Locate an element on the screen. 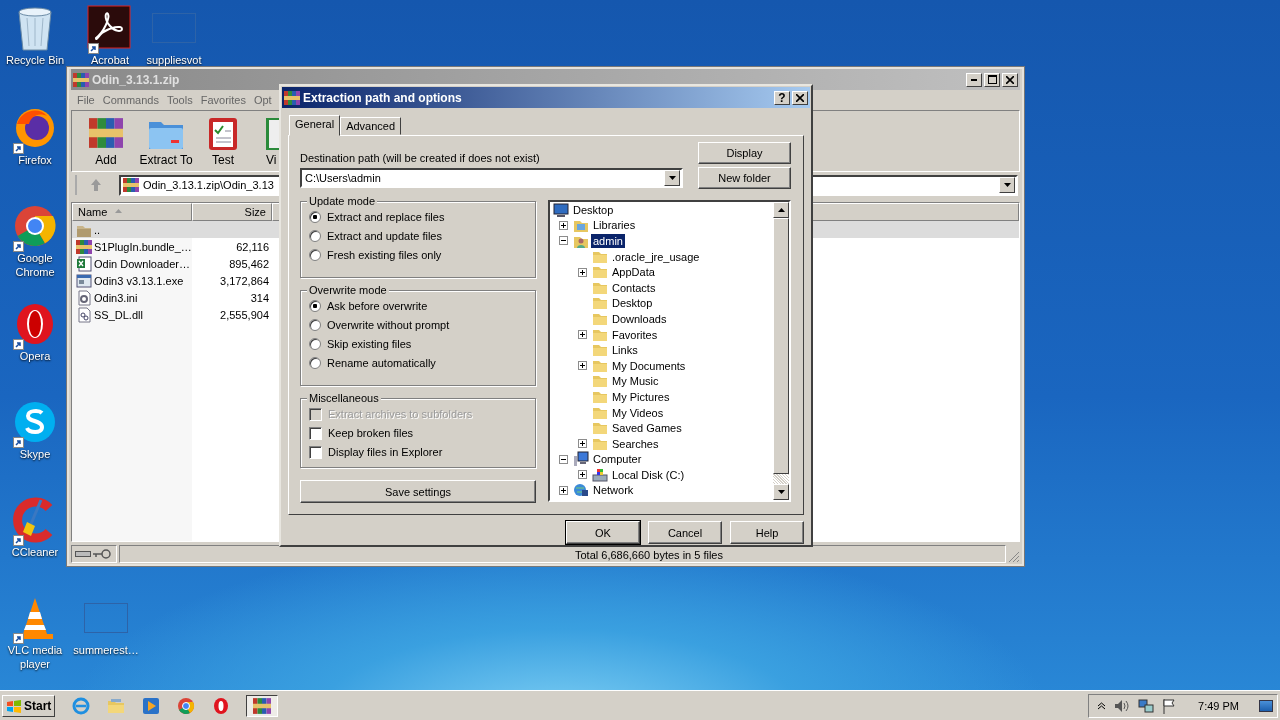 The image size is (1280, 720). group-title: Overwrite mode is located at coordinates (348, 290).